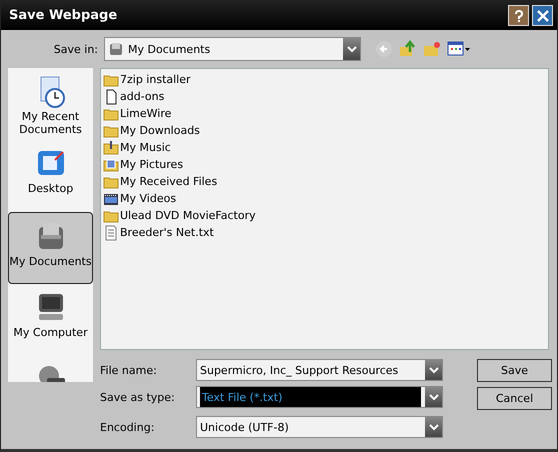  What do you see at coordinates (111, 232) in the screenshot?
I see `text-file-icon` at bounding box center [111, 232].